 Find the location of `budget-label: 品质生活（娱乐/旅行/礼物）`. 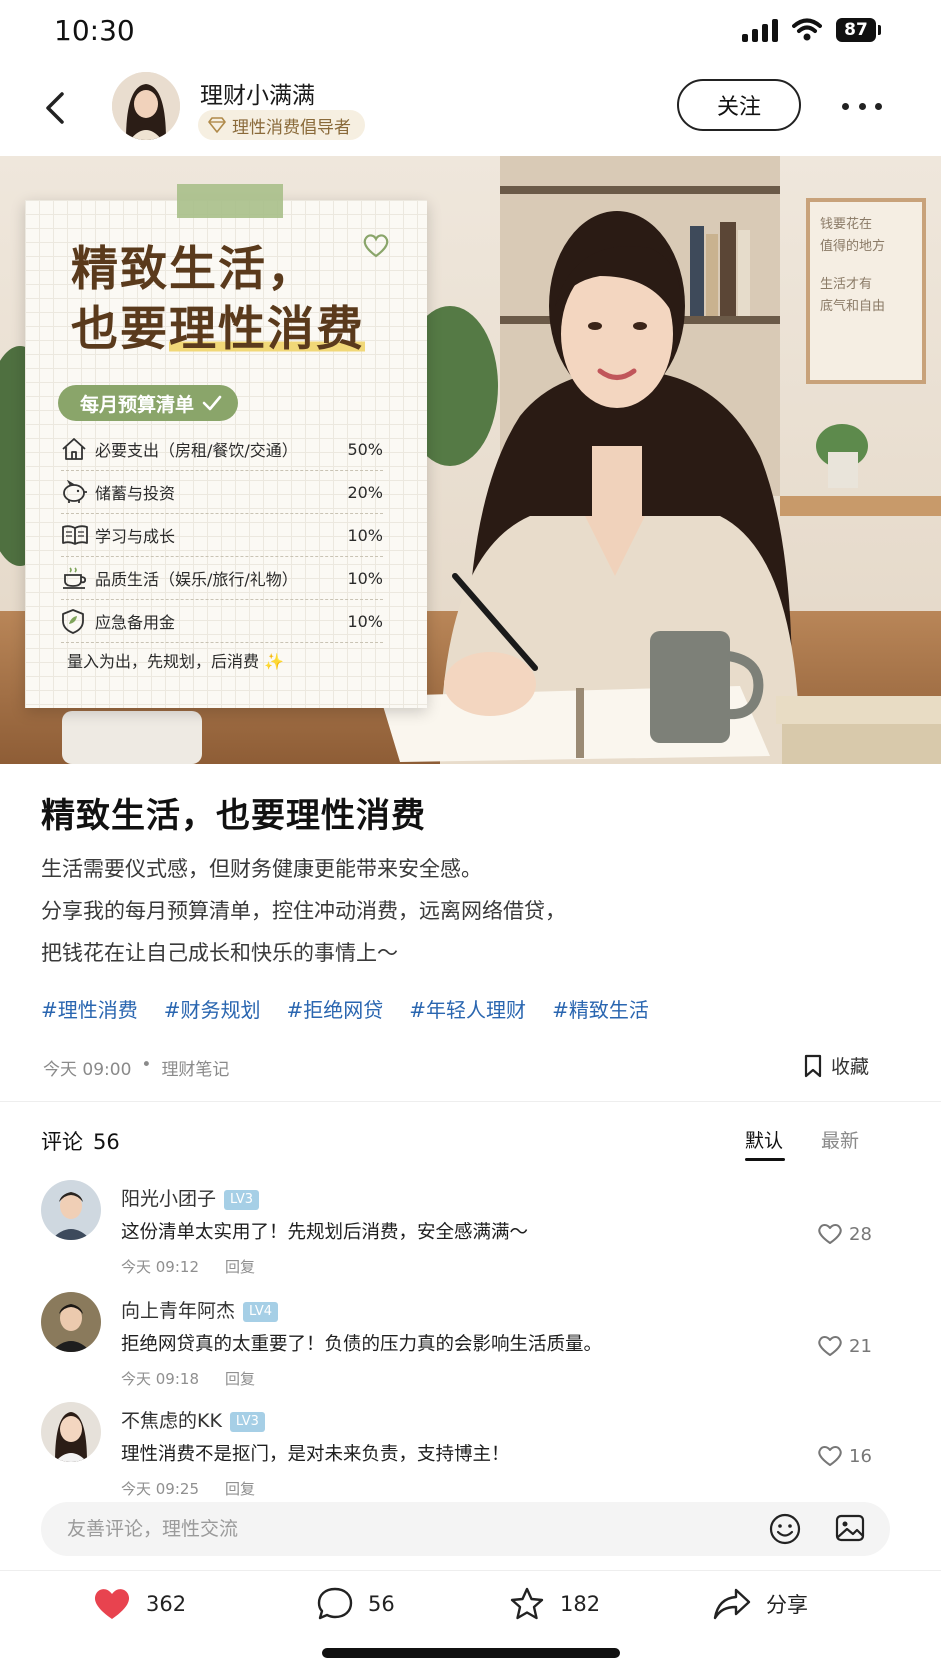

budget-label: 品质生活（娱乐/旅行/礼物） is located at coordinates (196, 579).